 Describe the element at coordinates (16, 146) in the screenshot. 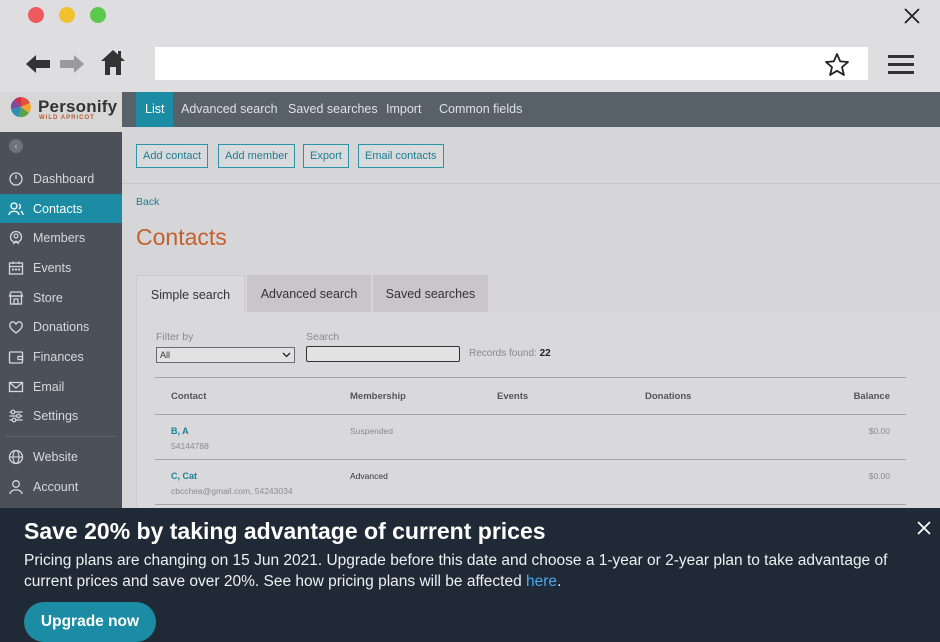

I see `collapse-sidebar-button: ‹` at that location.